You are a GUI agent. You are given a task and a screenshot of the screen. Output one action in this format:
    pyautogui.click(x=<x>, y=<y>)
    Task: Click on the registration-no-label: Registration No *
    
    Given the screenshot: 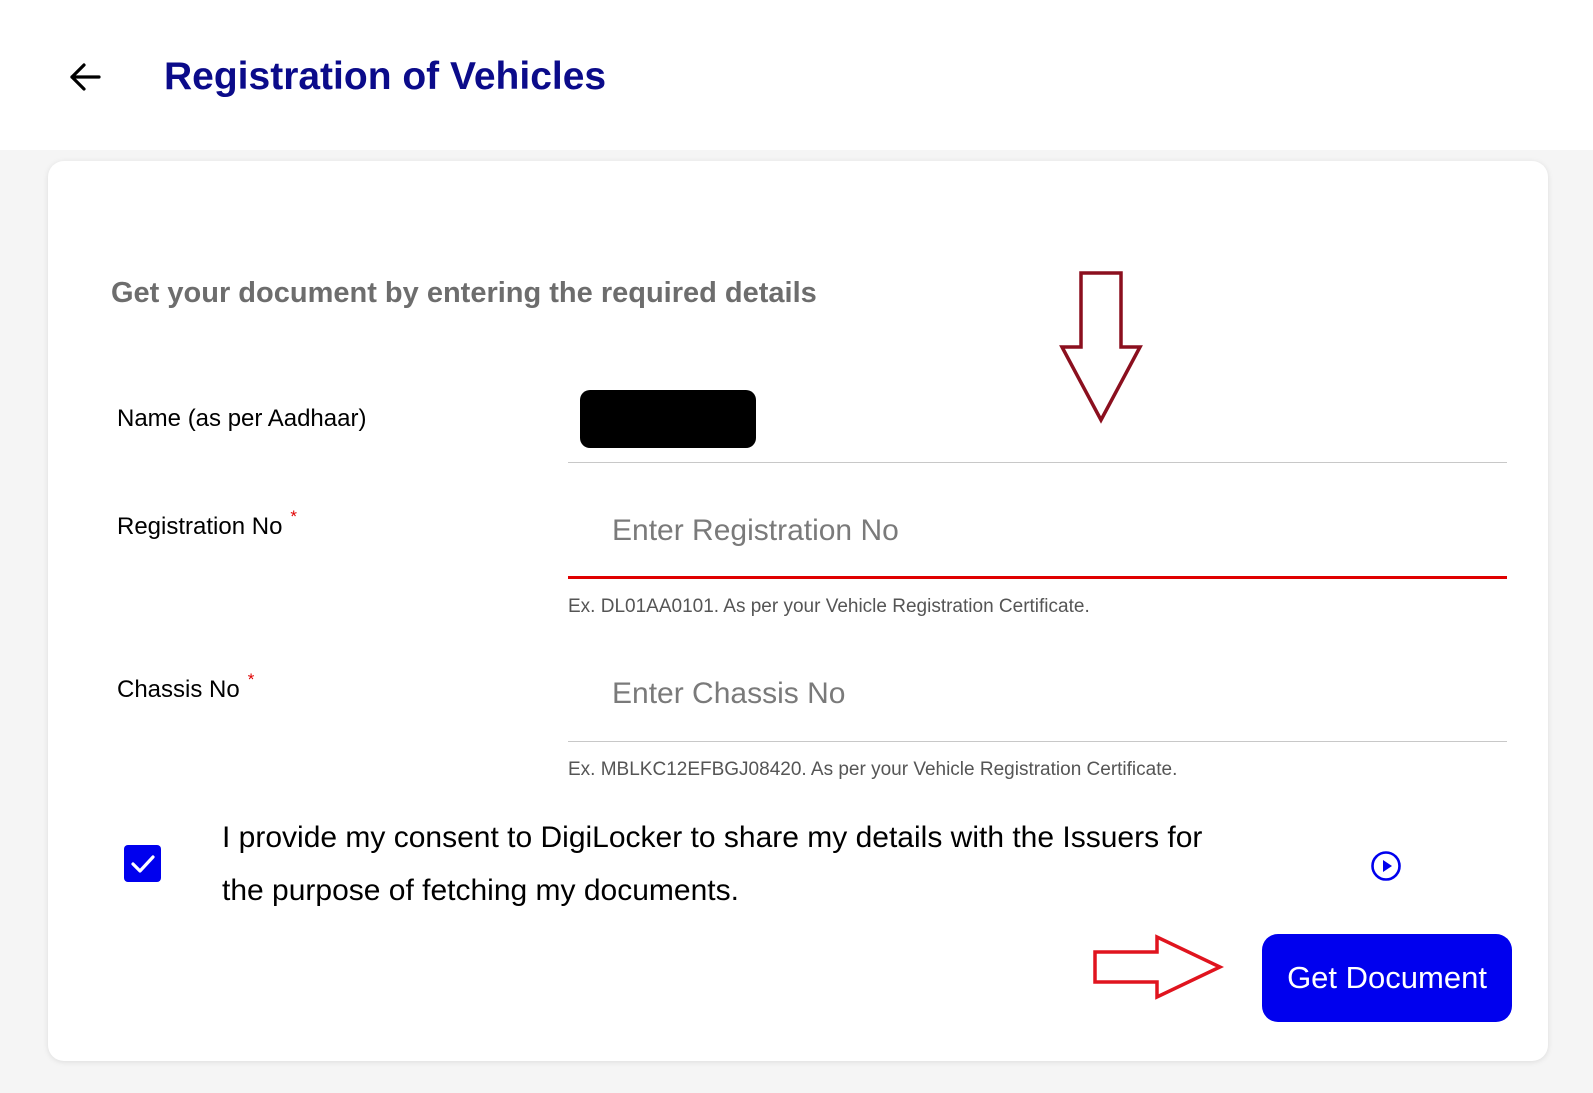 What is the action you would take?
    pyautogui.click(x=207, y=525)
    